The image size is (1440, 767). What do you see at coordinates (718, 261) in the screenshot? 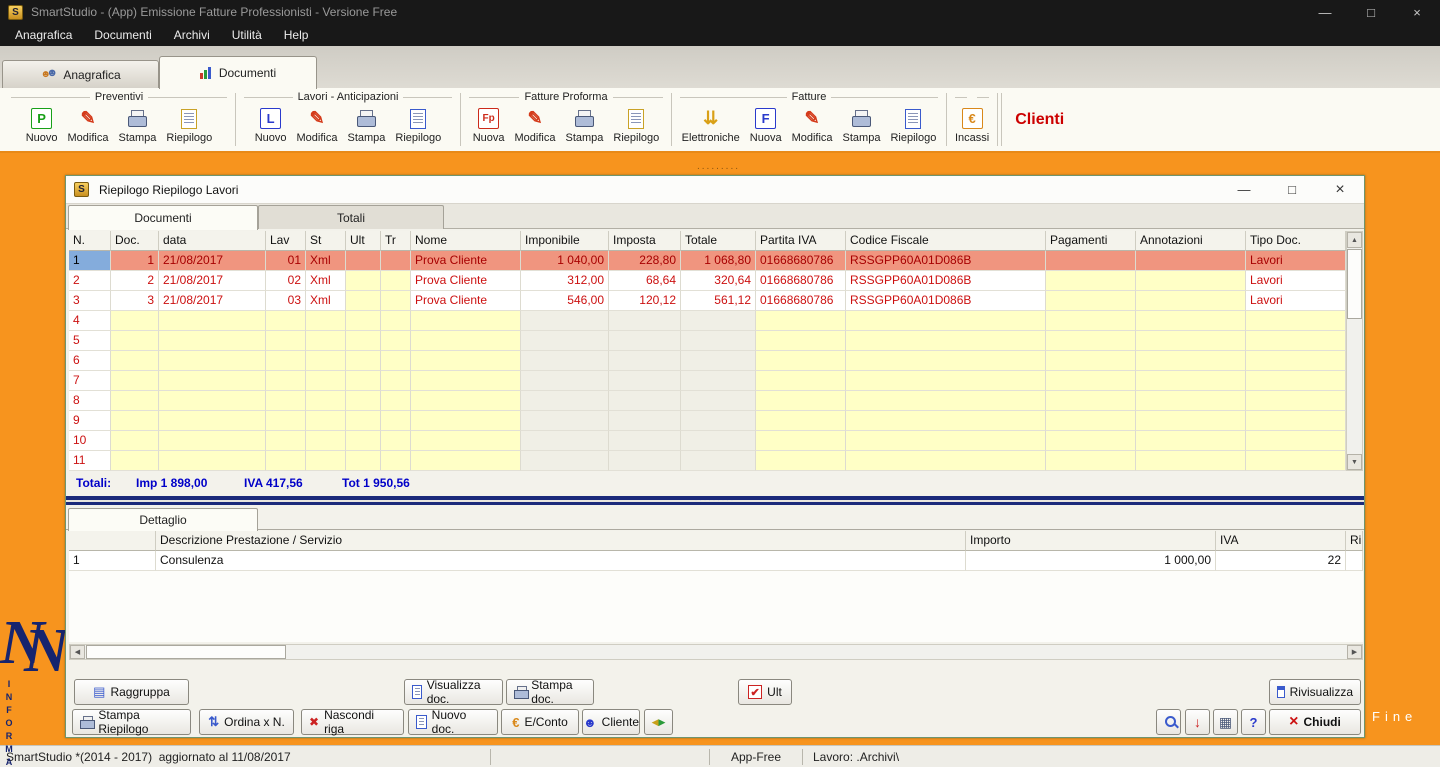
I see `doc-table-cell: 1 068,80` at bounding box center [718, 261].